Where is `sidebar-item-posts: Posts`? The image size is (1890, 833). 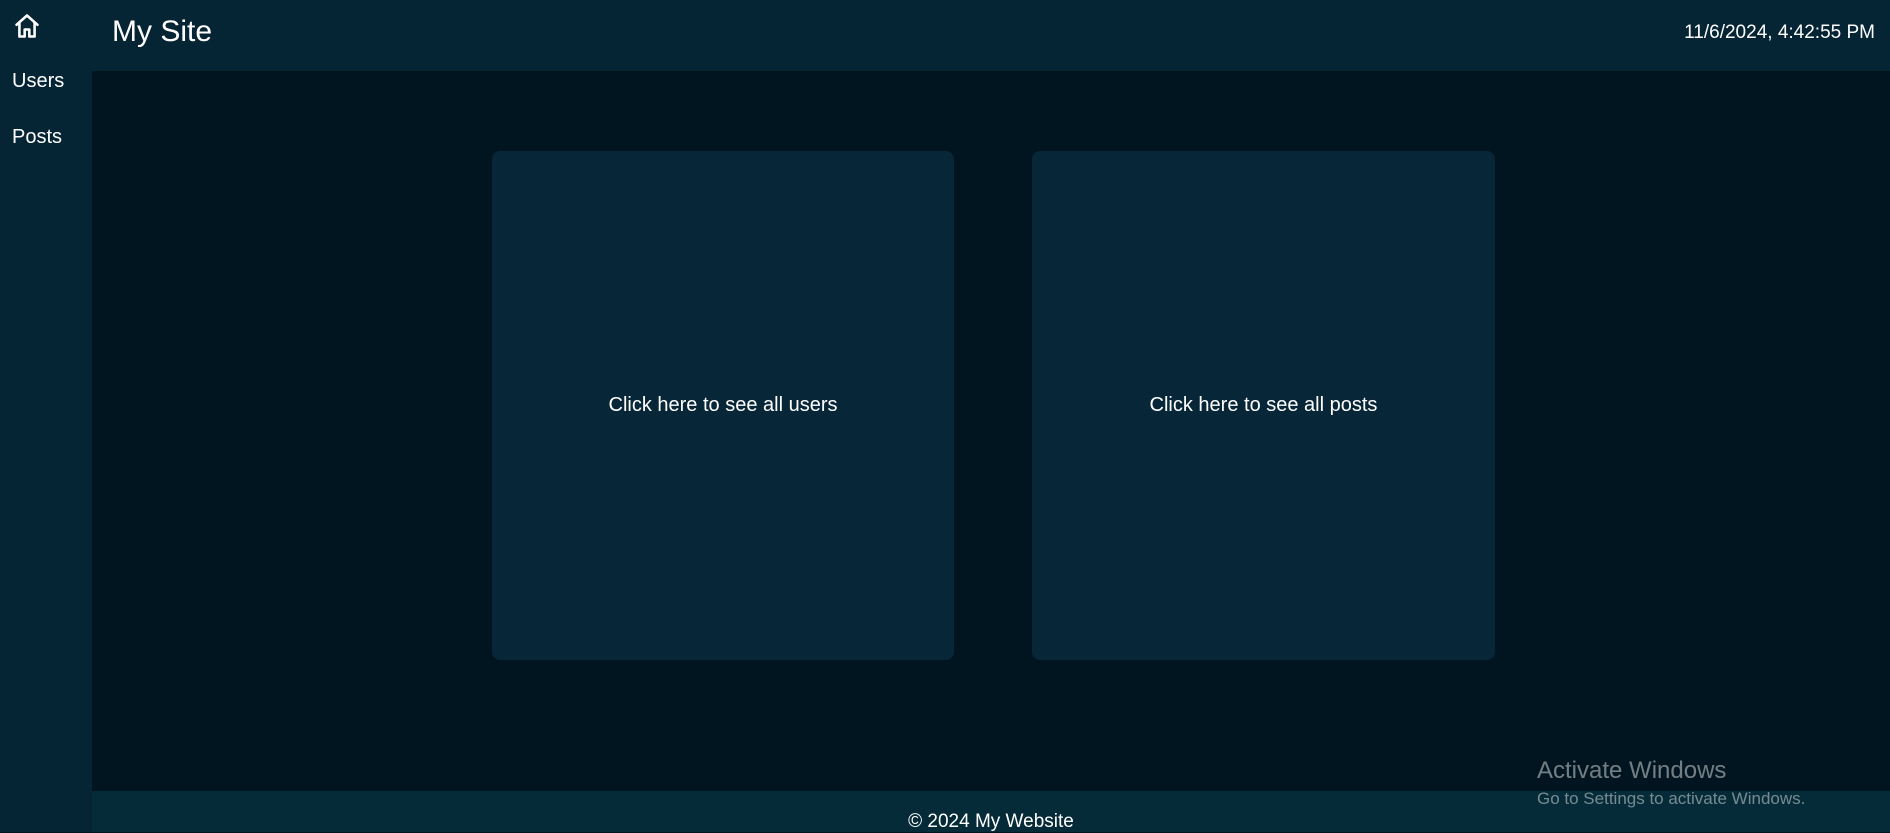 sidebar-item-posts: Posts is located at coordinates (37, 137).